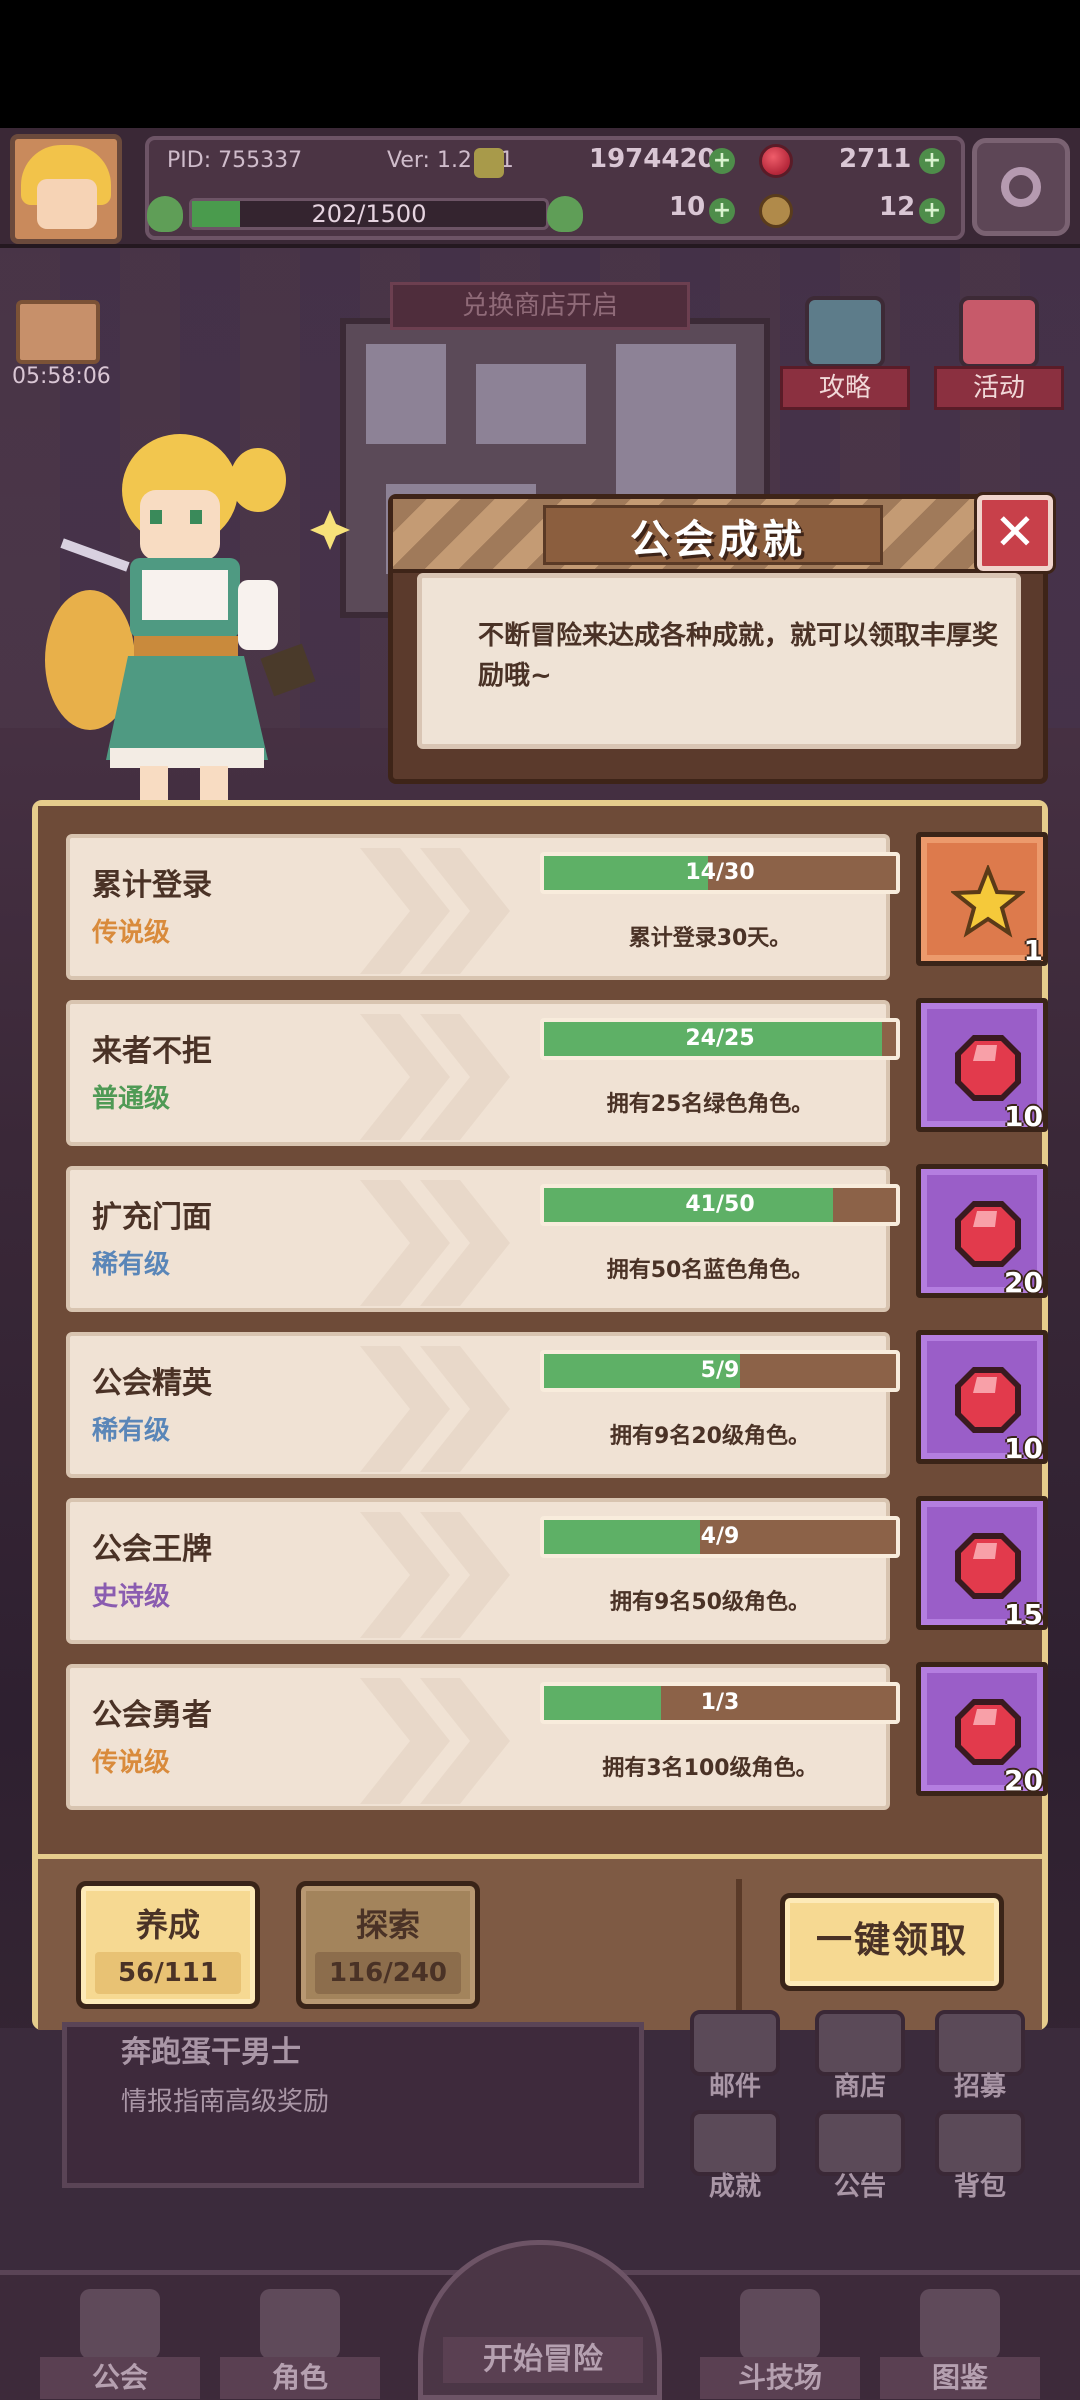 The image size is (1080, 2400). What do you see at coordinates (960, 2324) in the screenshot?
I see `book-icon` at bounding box center [960, 2324].